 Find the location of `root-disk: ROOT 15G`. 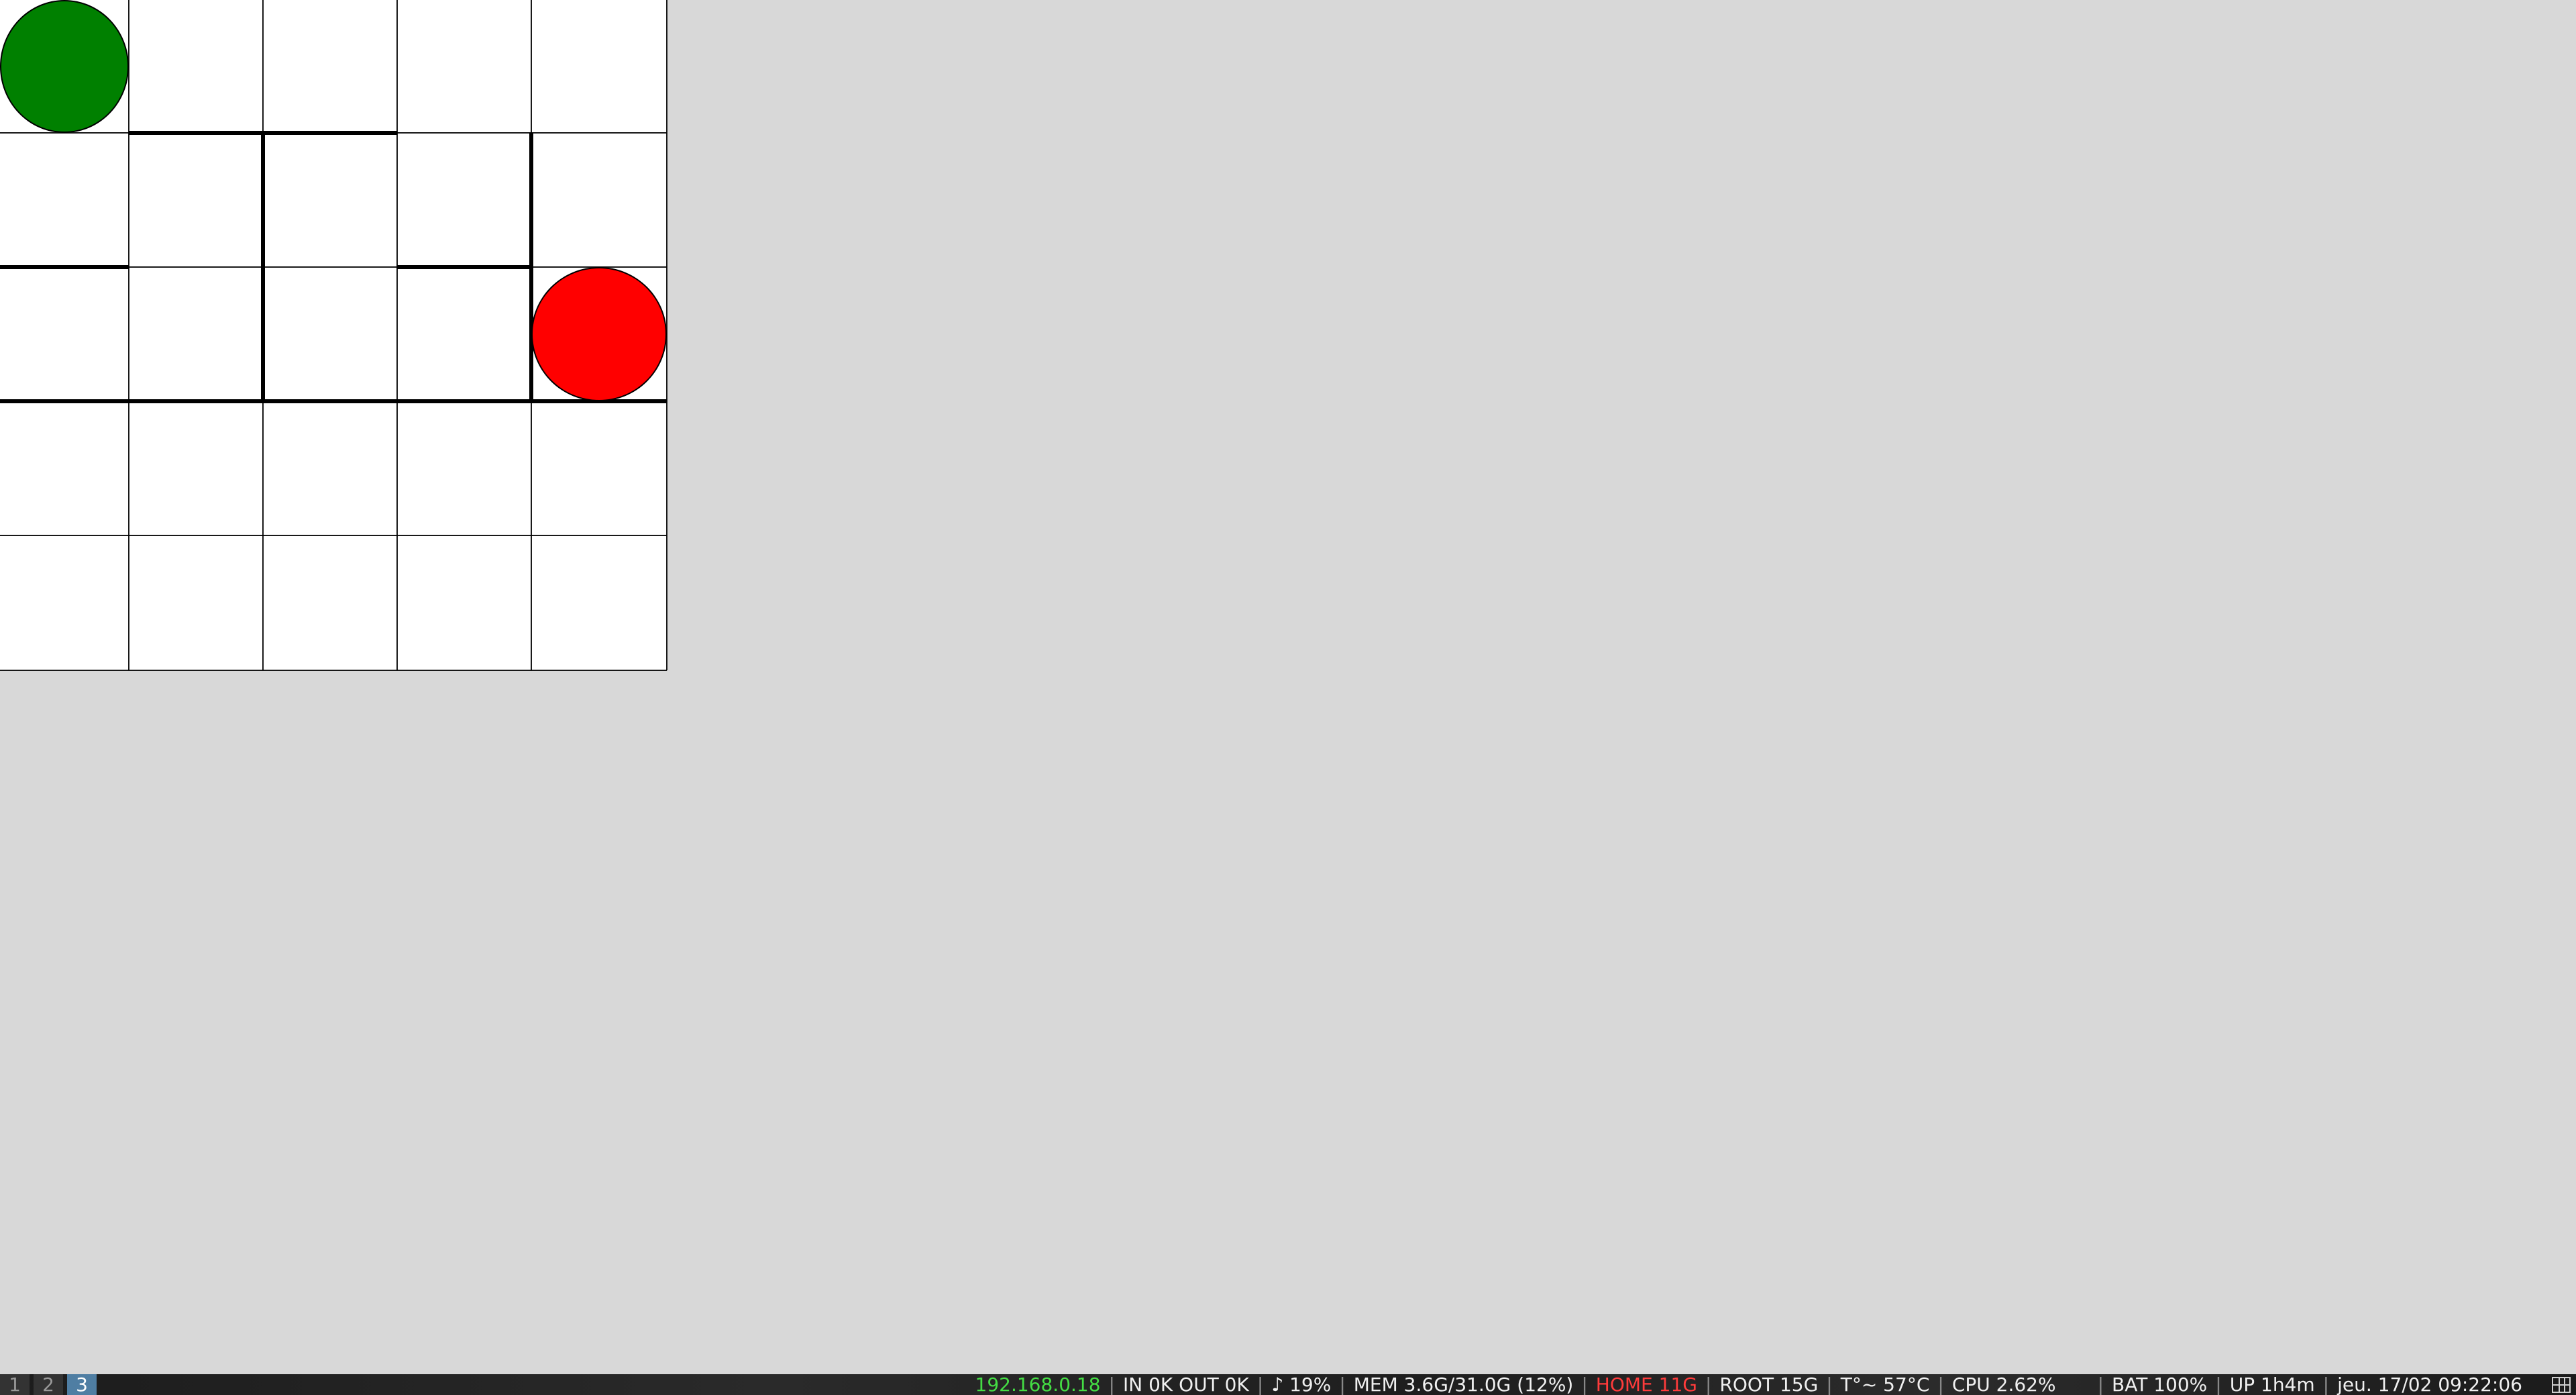

root-disk: ROOT 15G is located at coordinates (1769, 1384).